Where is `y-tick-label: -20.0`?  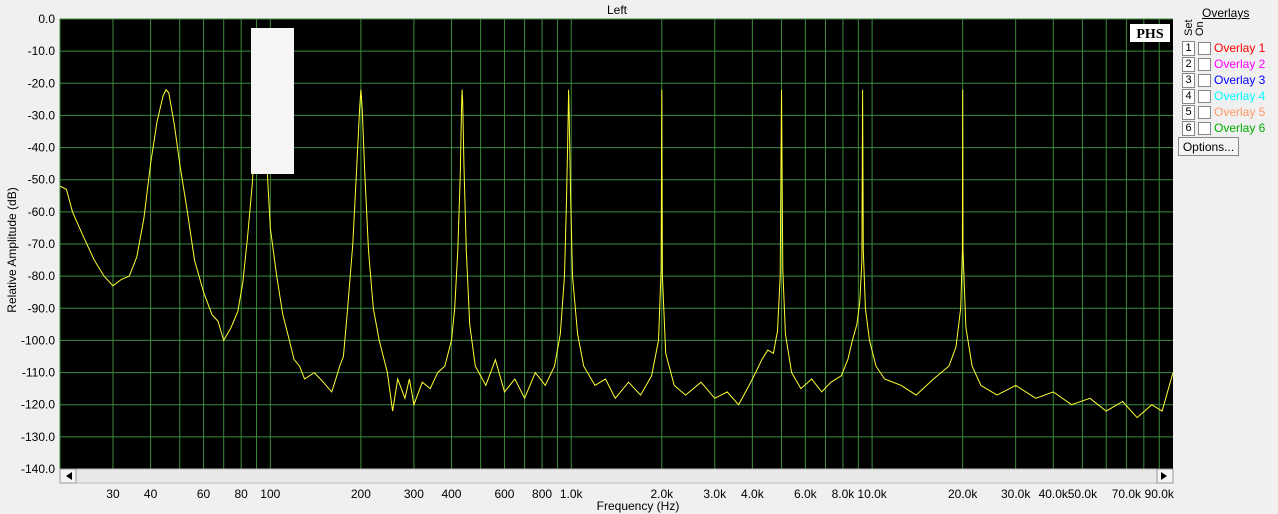 y-tick-label: -20.0 is located at coordinates (42, 83).